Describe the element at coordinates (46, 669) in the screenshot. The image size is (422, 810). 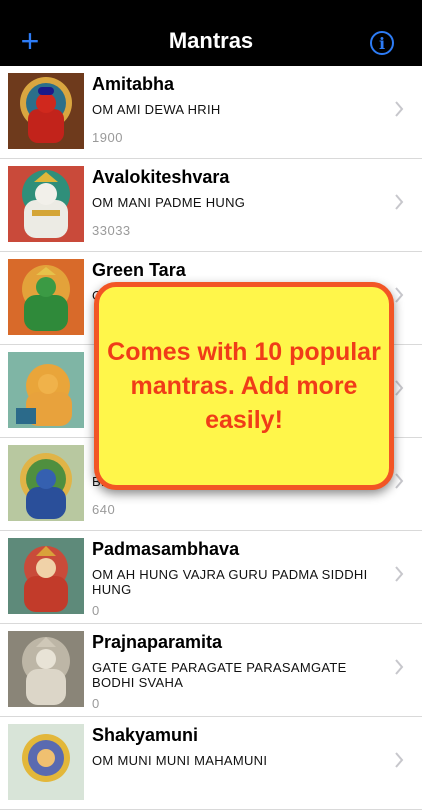
I see `prajnaparamita-thumbnail` at that location.